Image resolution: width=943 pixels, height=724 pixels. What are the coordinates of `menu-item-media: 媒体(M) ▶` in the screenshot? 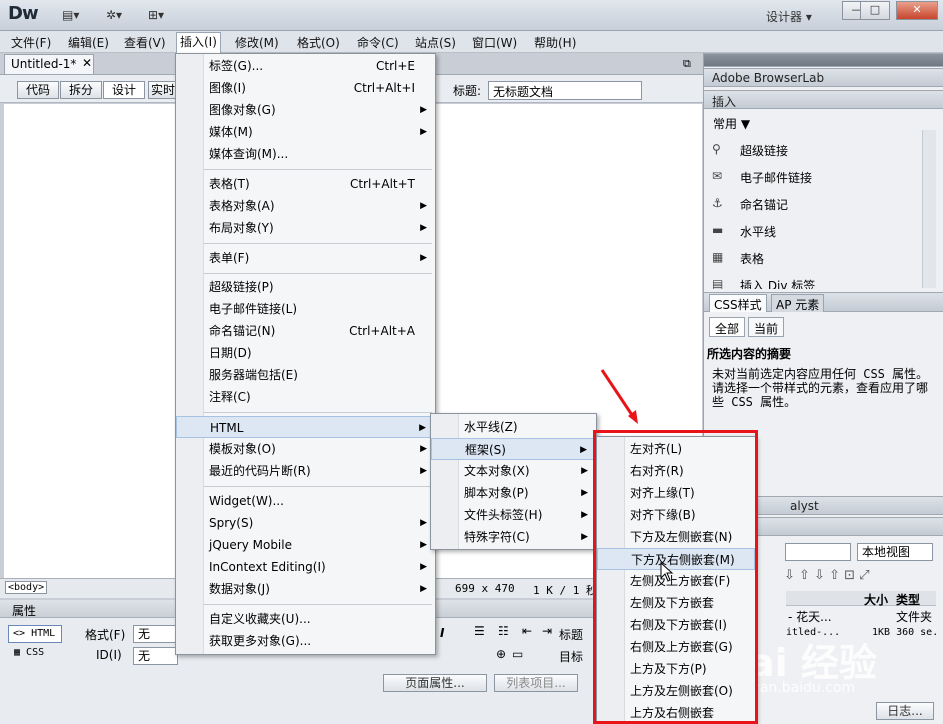 It's located at (305, 132).